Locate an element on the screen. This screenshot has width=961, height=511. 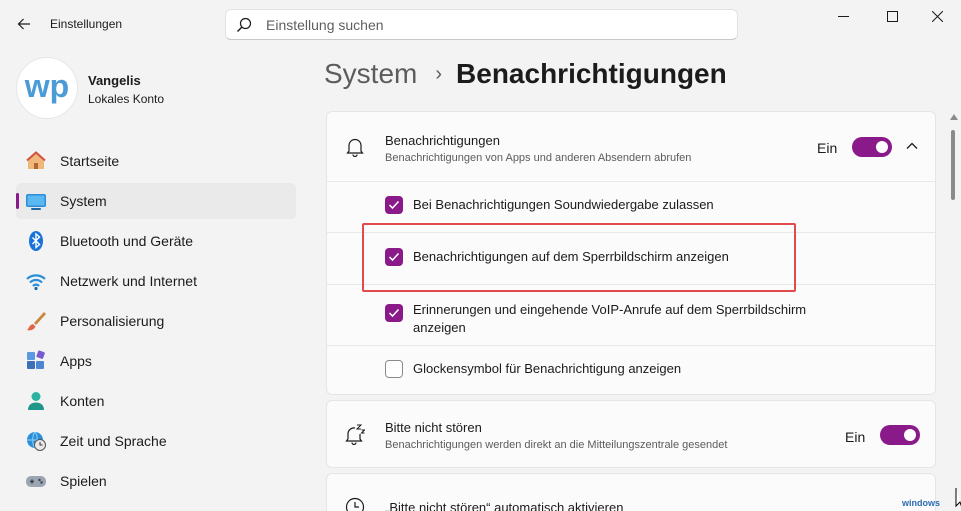
wp-logo: wp is located at coordinates (46, 87).